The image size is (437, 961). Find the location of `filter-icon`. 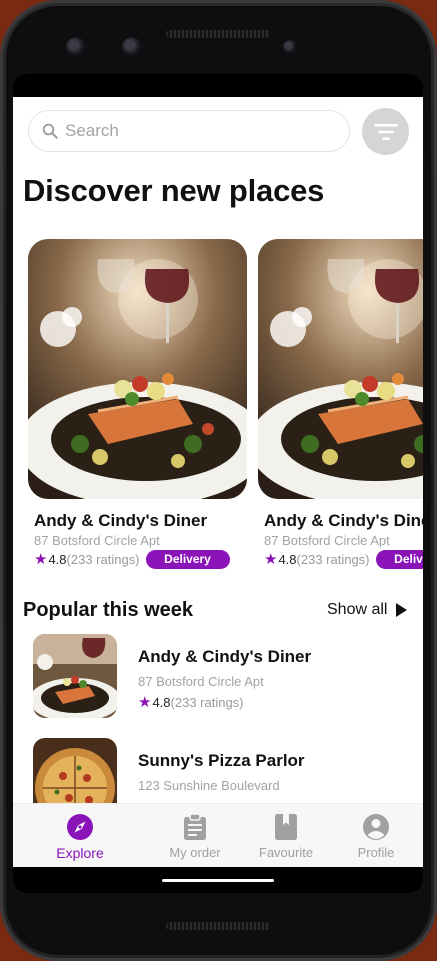

filter-icon is located at coordinates (385, 131).